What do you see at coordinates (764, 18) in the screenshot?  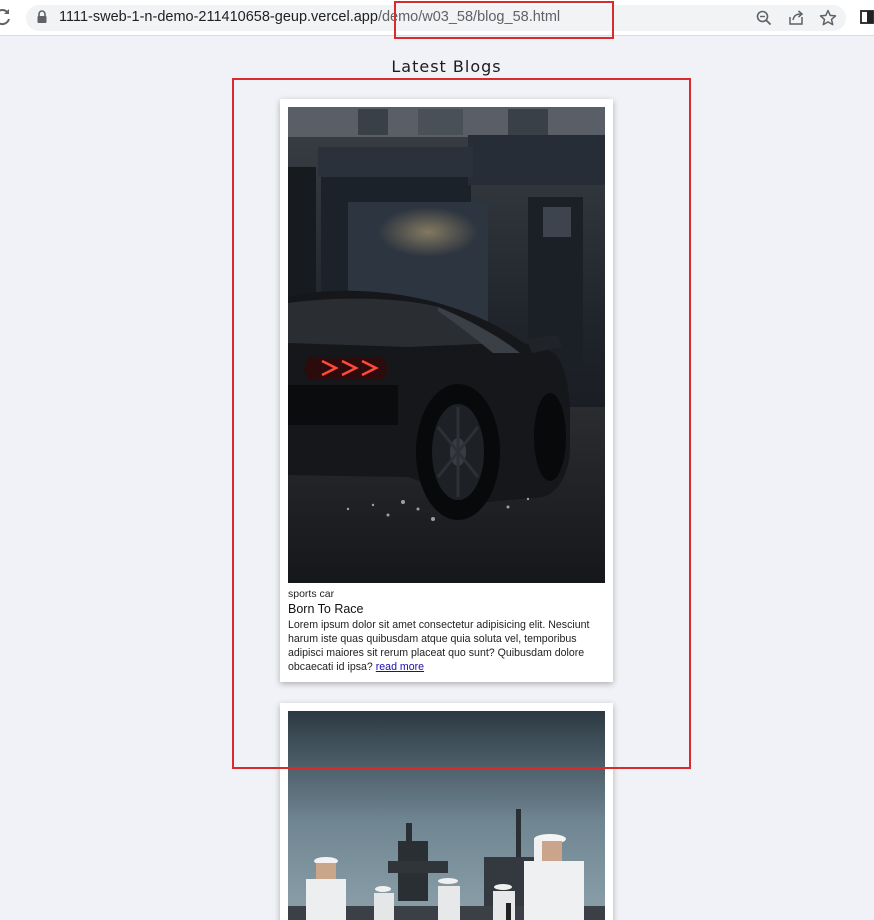 I see `zoom-icon` at bounding box center [764, 18].